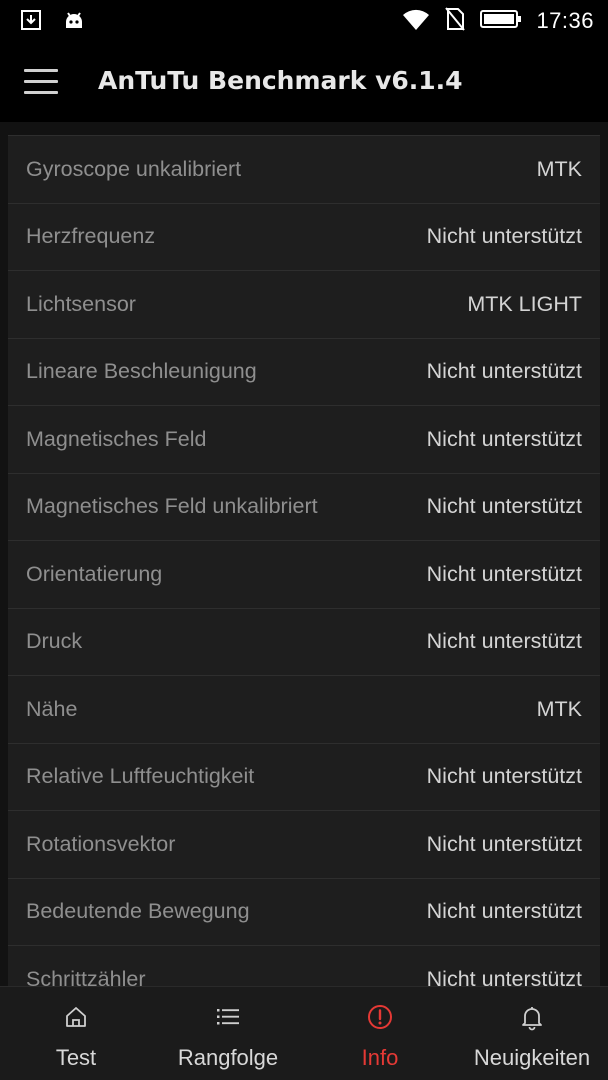  I want to click on status-bar: 17:36, so click(304, 21).